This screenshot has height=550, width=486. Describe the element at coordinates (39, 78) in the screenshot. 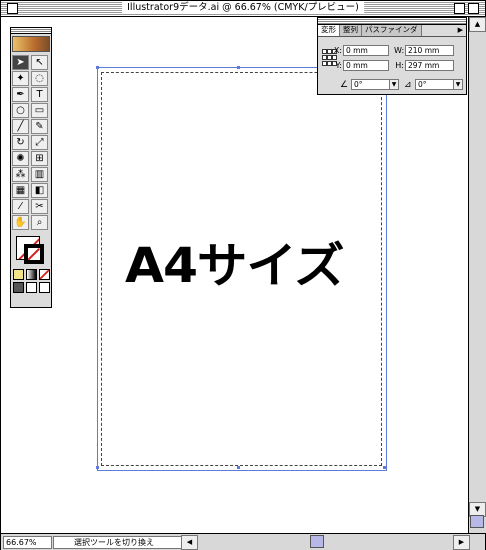

I see `lasso-tool-icon: ◌` at that location.